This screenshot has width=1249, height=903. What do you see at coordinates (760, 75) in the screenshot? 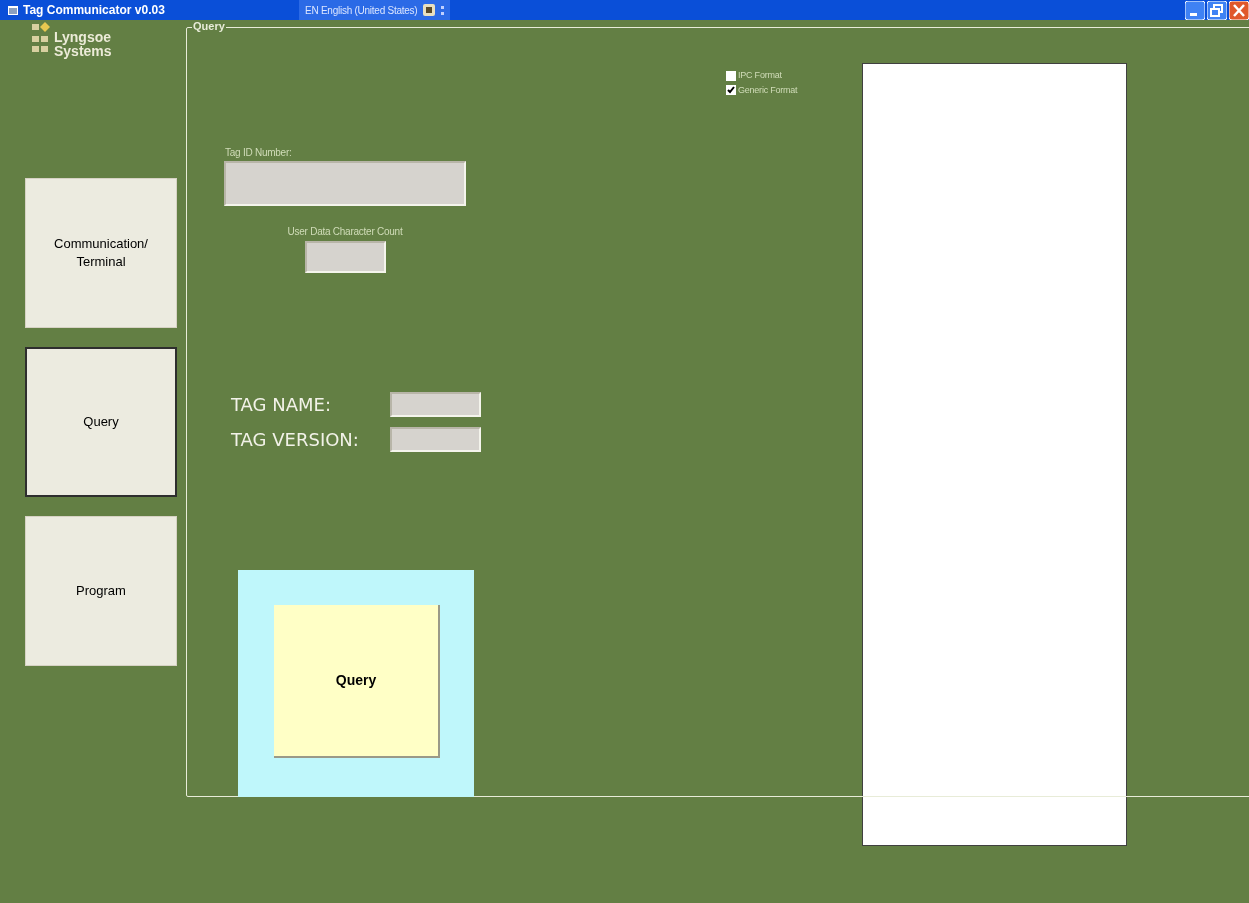
I see `checkbox-label: IPC Format` at bounding box center [760, 75].